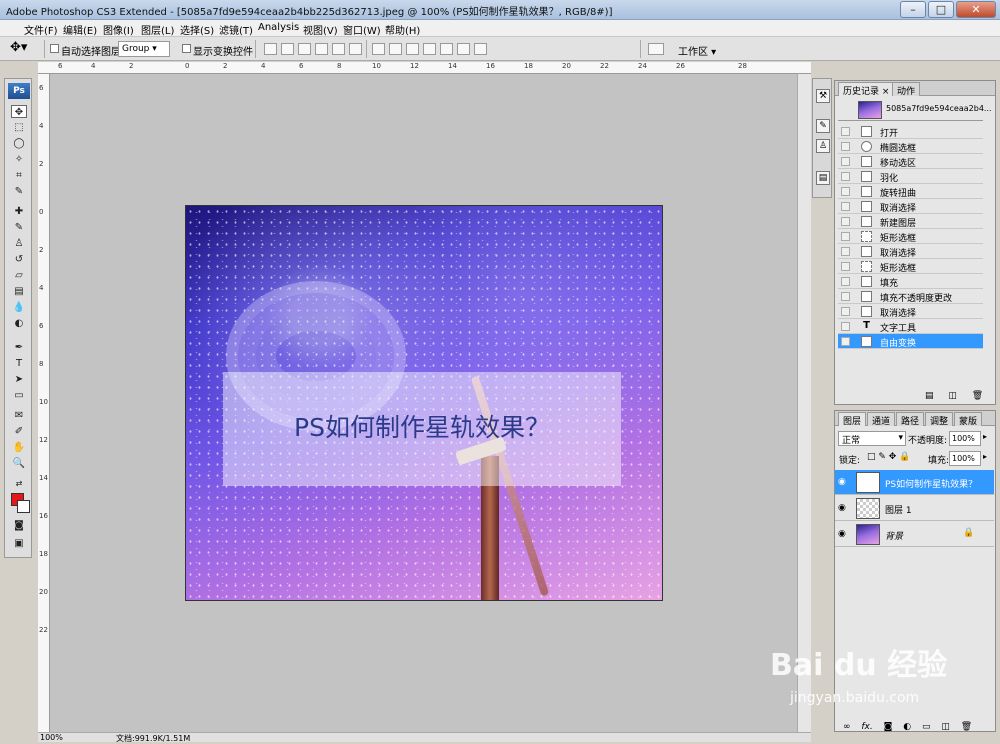  What do you see at coordinates (80, 29) in the screenshot?
I see `menu-edit: 编辑(E)` at bounding box center [80, 29].